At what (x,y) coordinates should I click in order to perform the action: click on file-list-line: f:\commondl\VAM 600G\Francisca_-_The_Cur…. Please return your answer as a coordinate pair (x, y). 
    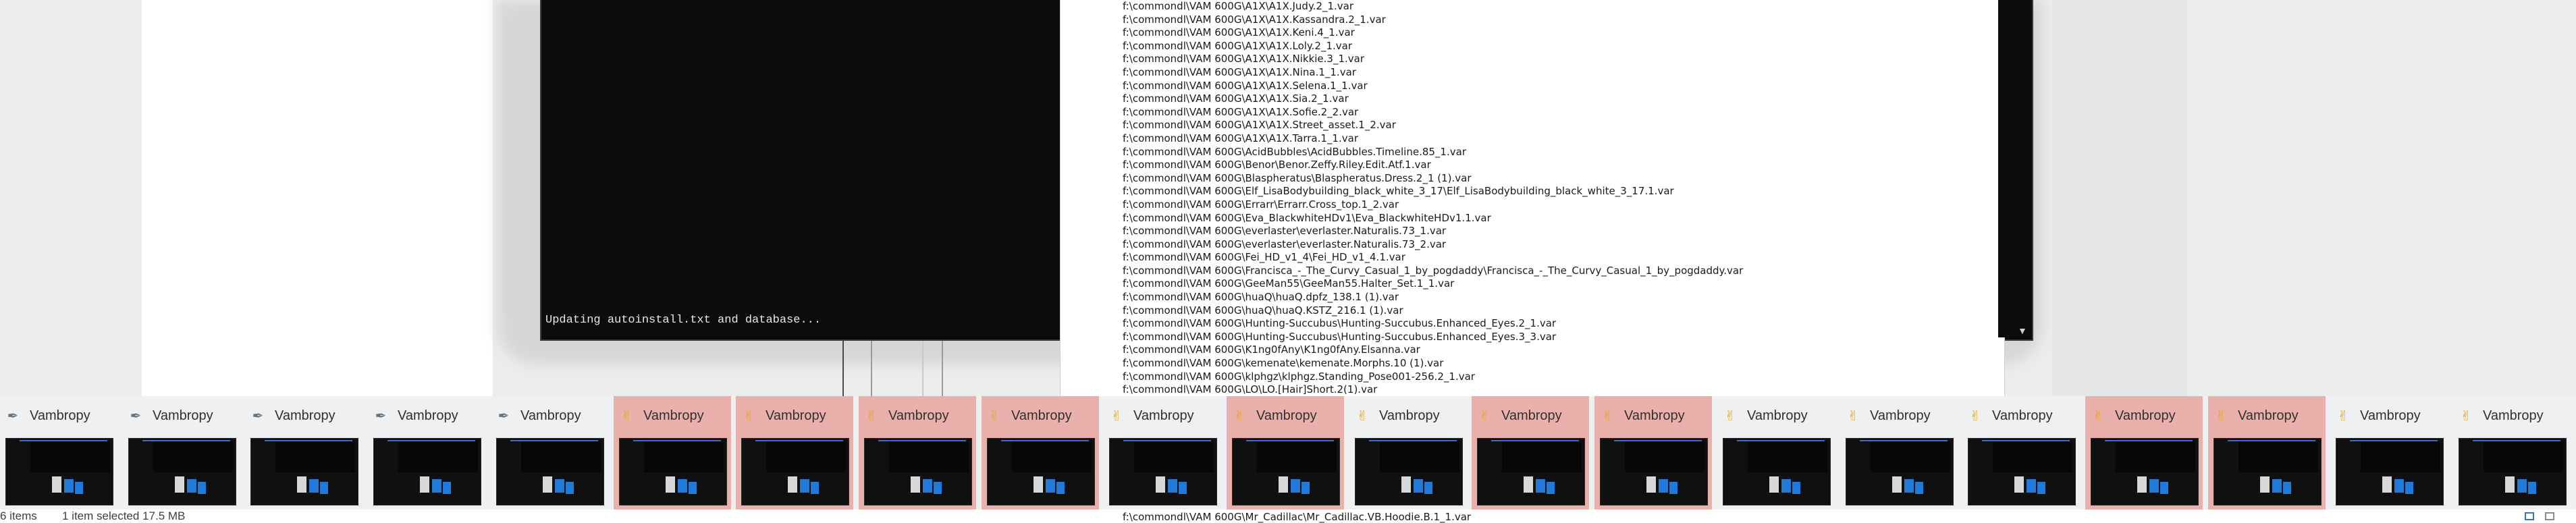
    Looking at the image, I should click on (1433, 270).